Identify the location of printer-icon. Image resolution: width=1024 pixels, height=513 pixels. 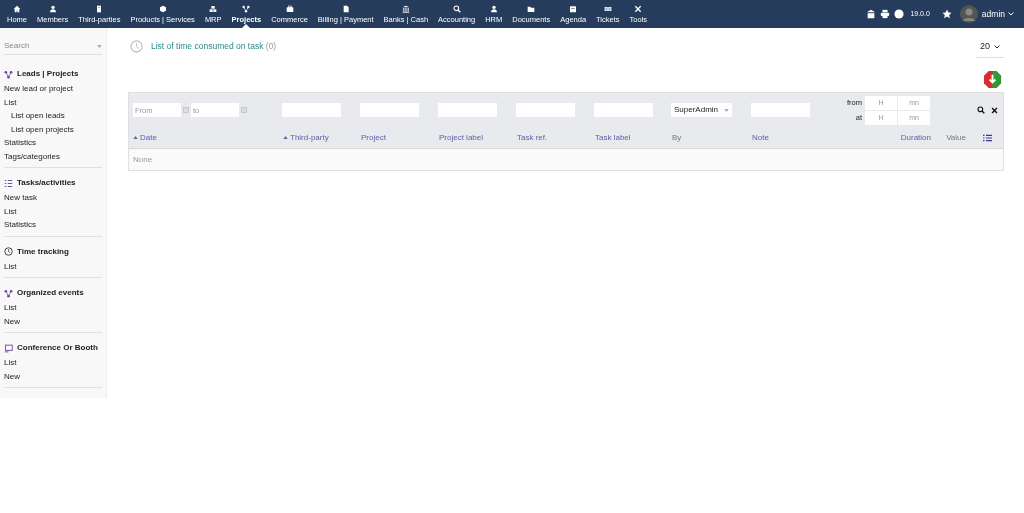
(885, 14).